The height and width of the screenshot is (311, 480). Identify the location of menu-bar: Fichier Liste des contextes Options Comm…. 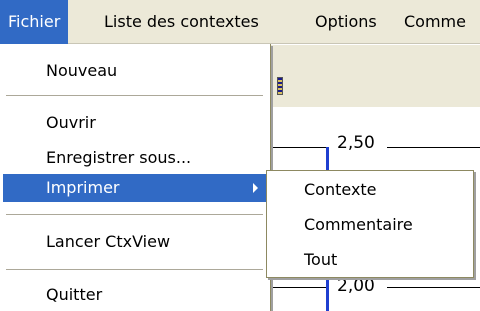
(240, 22).